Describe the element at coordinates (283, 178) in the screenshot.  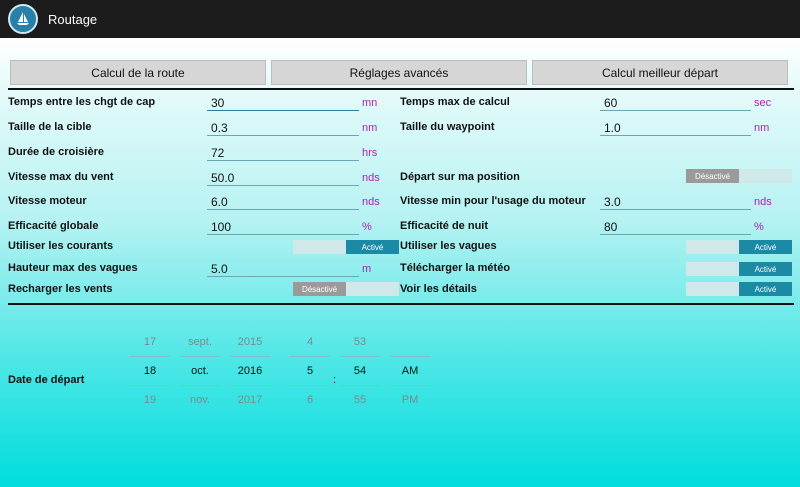
I see `max-wind-speed-input: 50.0` at that location.